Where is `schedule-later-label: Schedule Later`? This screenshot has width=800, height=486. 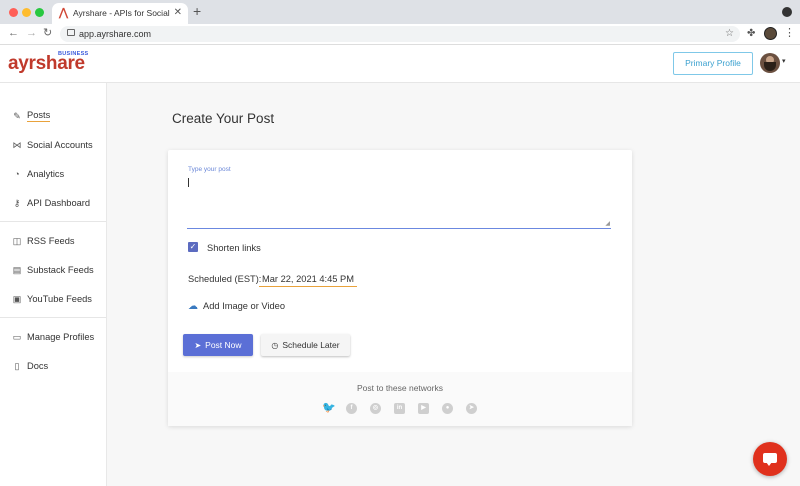 schedule-later-label: Schedule Later is located at coordinates (311, 345).